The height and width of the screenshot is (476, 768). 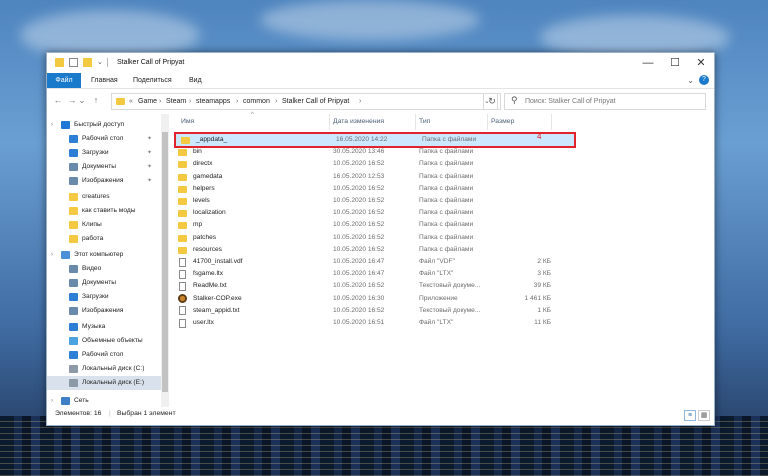 I want to click on customize-toolbar-icon: ⌄, so click(x=101, y=62).